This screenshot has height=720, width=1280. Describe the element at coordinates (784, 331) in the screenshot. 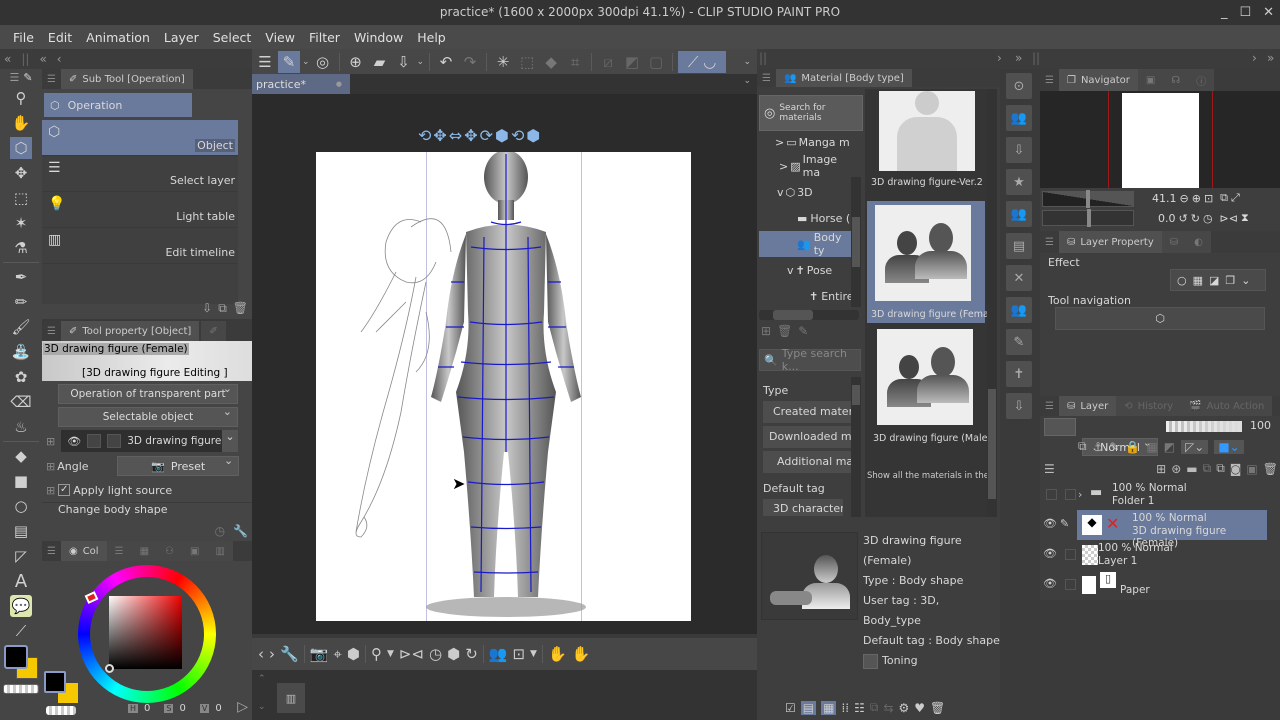

I see `delete-folder-icon: 🗑` at that location.